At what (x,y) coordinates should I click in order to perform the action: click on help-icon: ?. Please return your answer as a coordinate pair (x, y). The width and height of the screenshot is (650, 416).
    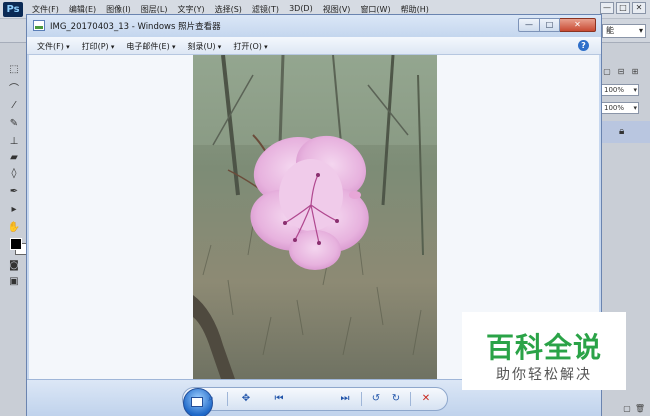
    Looking at the image, I should click on (583, 45).